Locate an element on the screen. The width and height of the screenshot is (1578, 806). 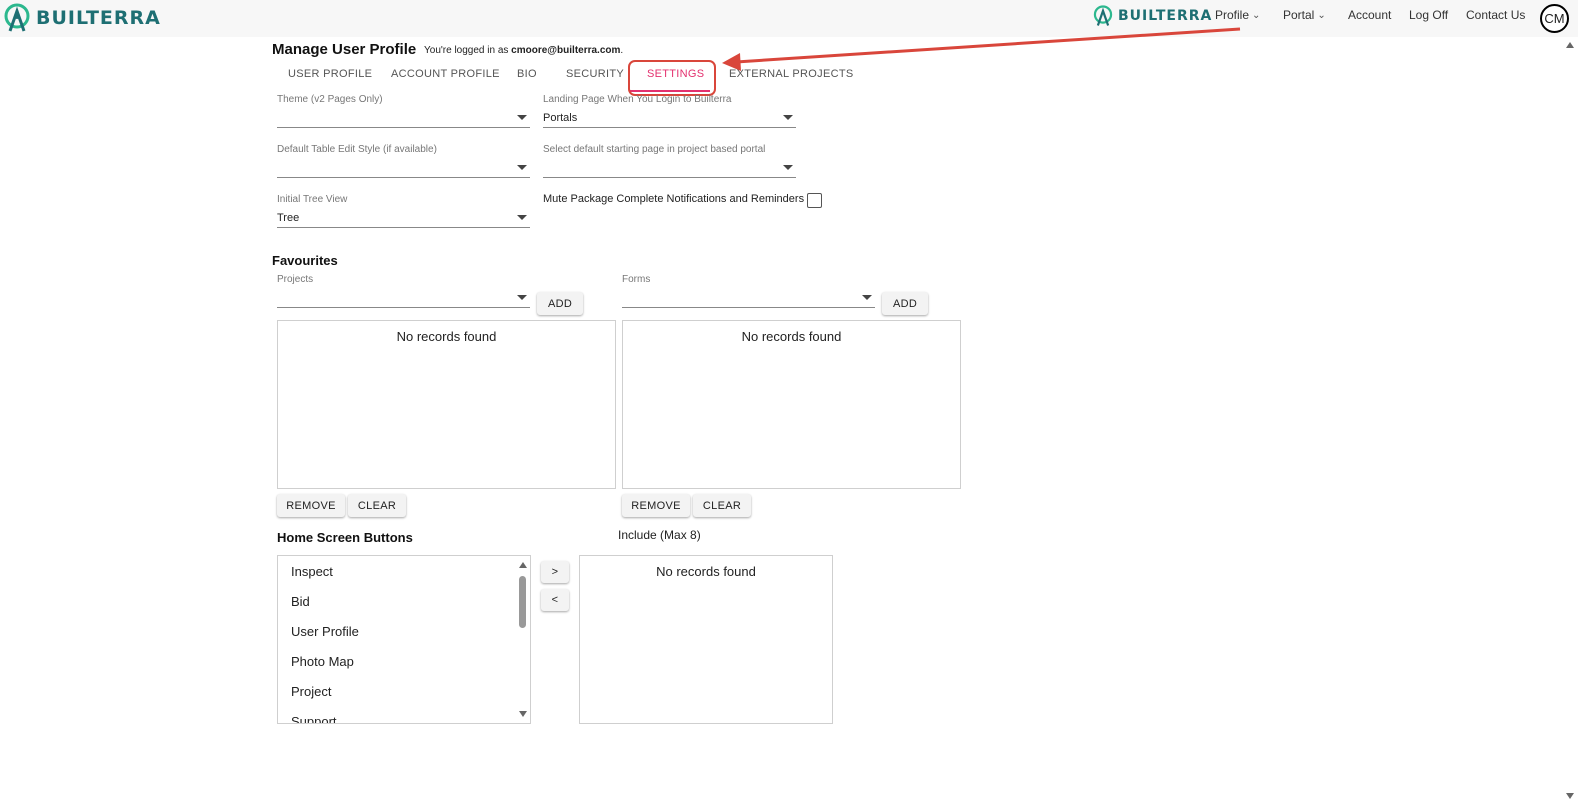
landing-page-select: Portals is located at coordinates (669, 119).